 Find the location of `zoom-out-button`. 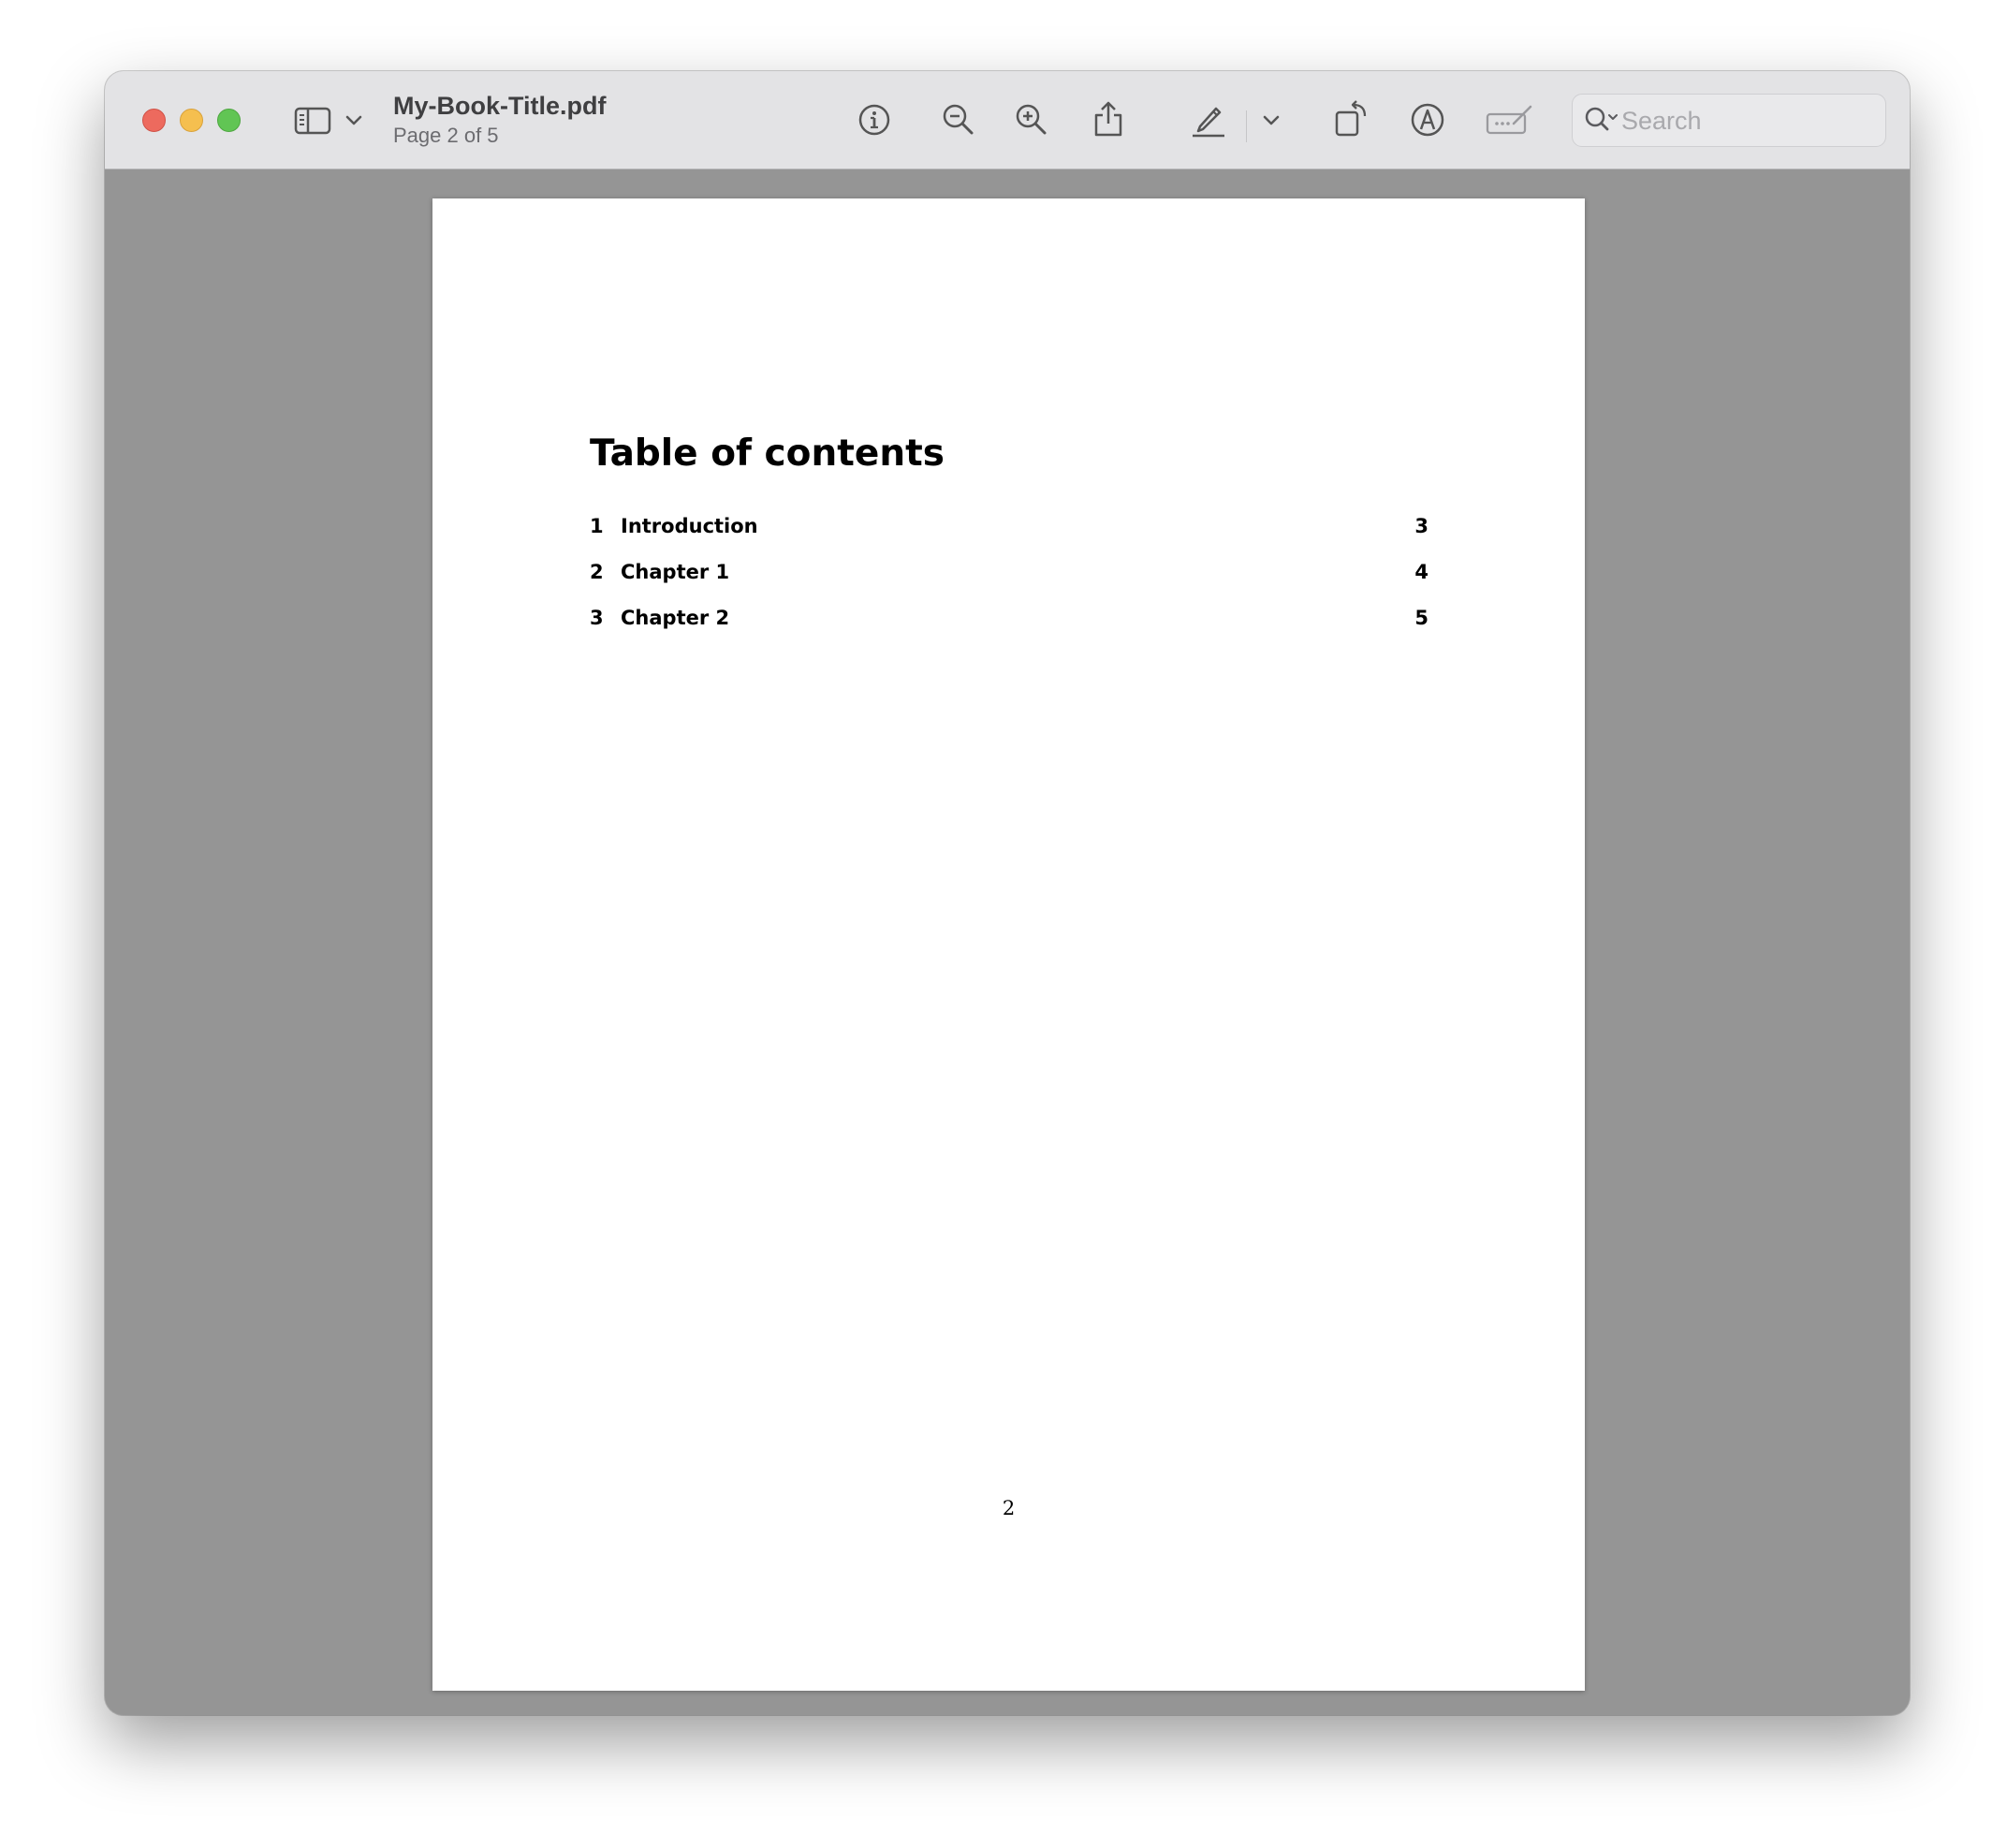

zoom-out-button is located at coordinates (958, 120).